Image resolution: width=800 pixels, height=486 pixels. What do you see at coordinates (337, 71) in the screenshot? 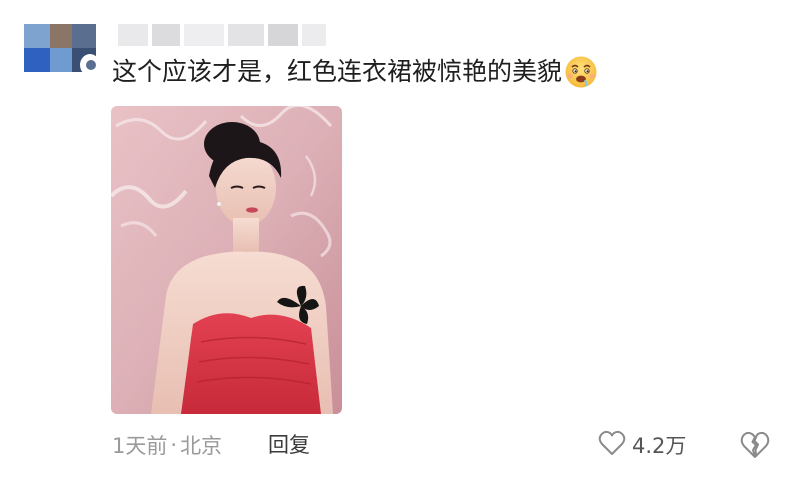
I see `comment-body: 这个应该才是，红色连衣裙被惊艳的美貌` at bounding box center [337, 71].